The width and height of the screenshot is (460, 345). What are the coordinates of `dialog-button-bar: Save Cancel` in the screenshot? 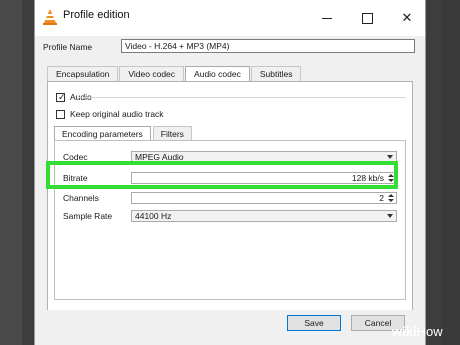 It's located at (230, 327).